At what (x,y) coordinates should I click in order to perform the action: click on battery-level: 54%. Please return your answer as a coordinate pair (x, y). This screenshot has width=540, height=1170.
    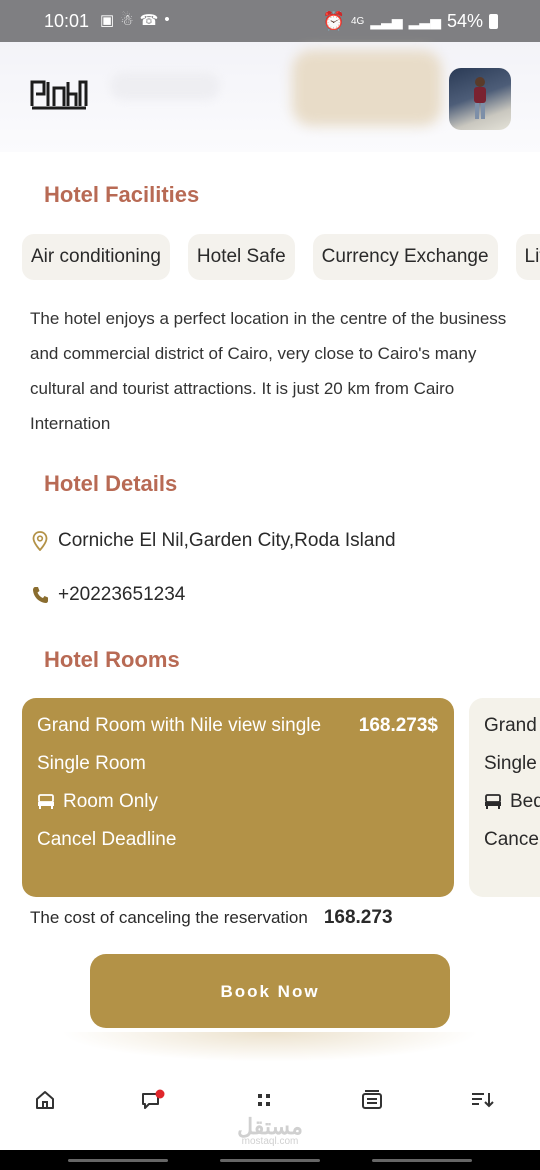
    Looking at the image, I should click on (464, 21).